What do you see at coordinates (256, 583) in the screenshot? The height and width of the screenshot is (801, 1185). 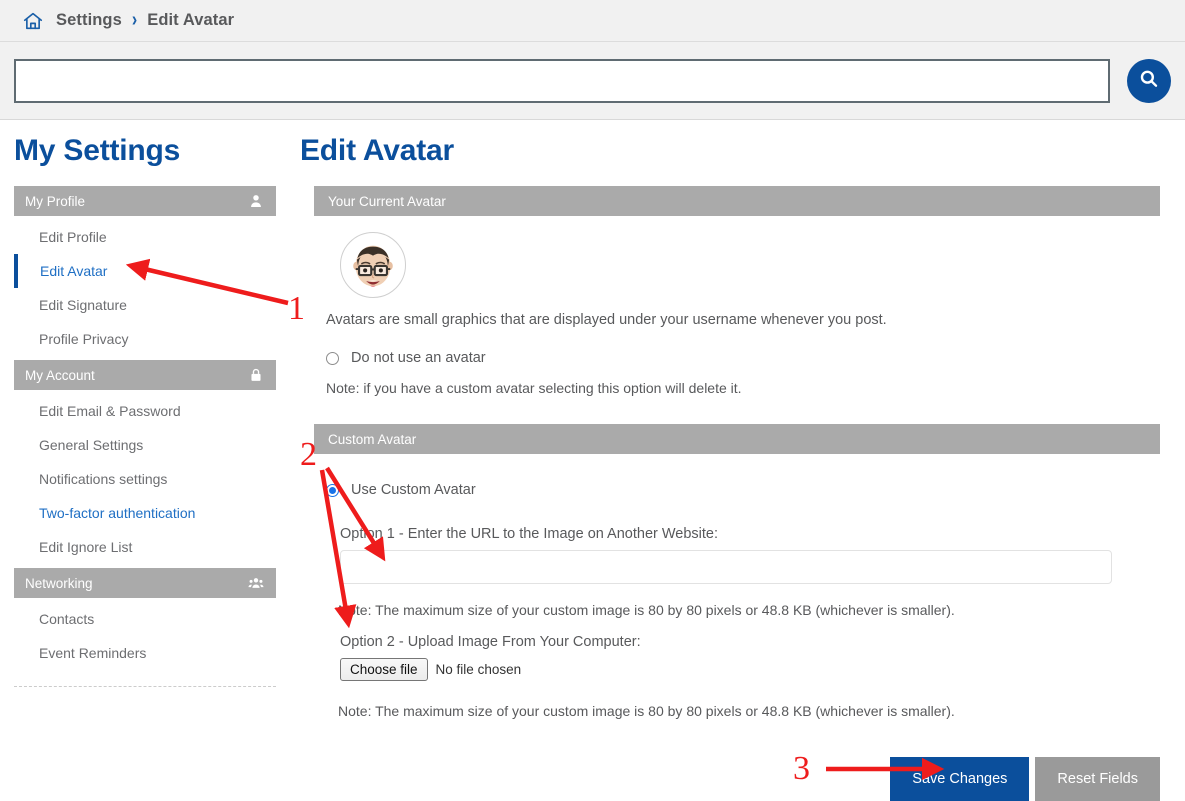 I see `people-icon` at bounding box center [256, 583].